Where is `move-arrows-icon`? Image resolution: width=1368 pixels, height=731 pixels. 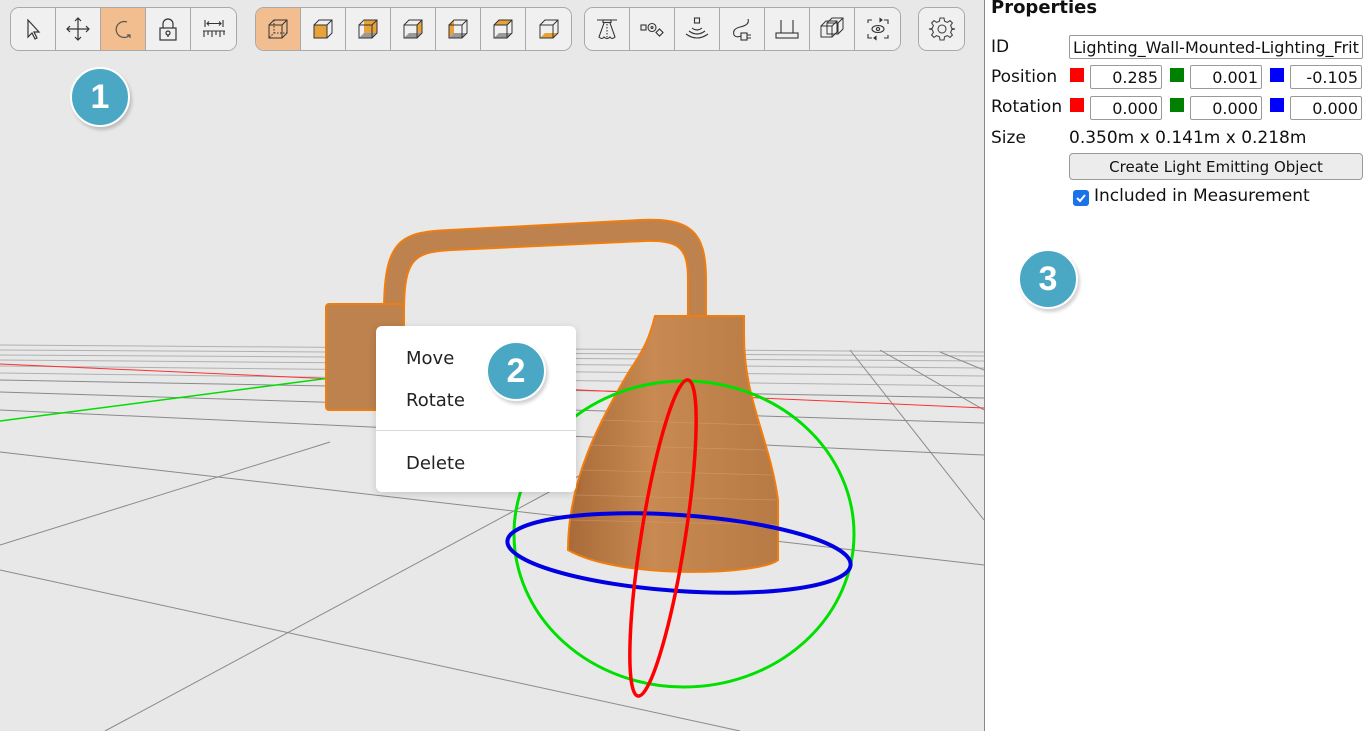
move-arrows-icon is located at coordinates (78, 29).